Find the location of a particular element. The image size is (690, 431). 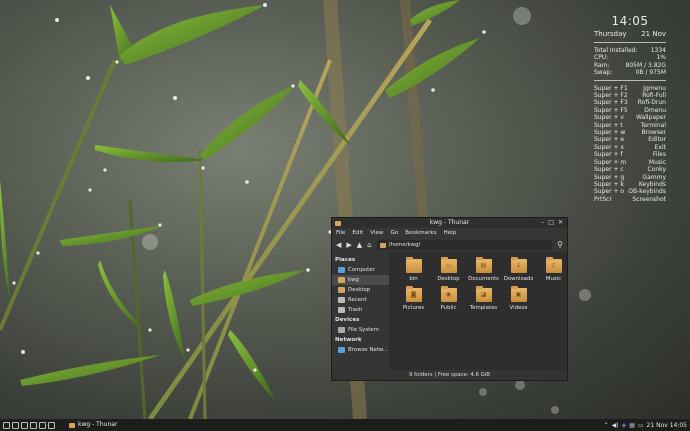

folder-icon is located at coordinates (72, 425).